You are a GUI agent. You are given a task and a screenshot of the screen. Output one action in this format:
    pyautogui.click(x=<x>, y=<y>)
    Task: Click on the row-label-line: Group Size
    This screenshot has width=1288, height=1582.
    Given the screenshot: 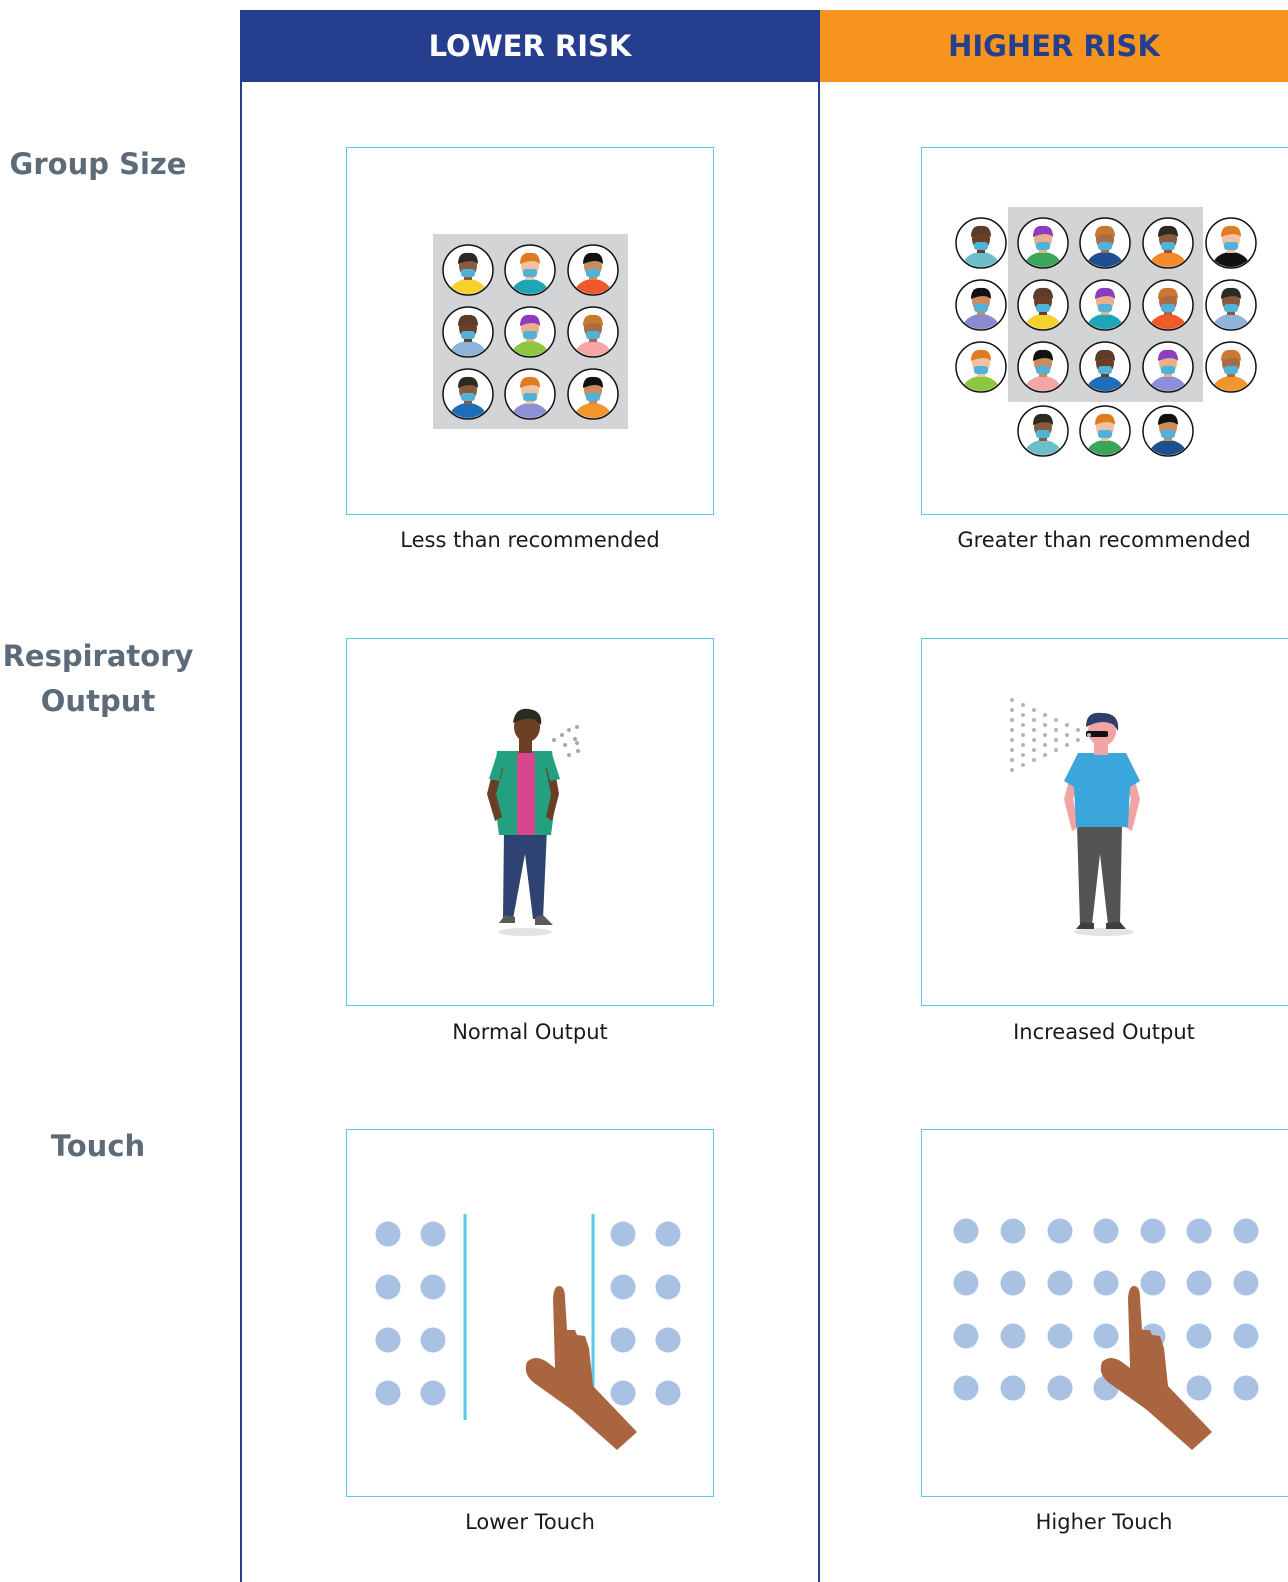 What is the action you would take?
    pyautogui.click(x=98, y=164)
    